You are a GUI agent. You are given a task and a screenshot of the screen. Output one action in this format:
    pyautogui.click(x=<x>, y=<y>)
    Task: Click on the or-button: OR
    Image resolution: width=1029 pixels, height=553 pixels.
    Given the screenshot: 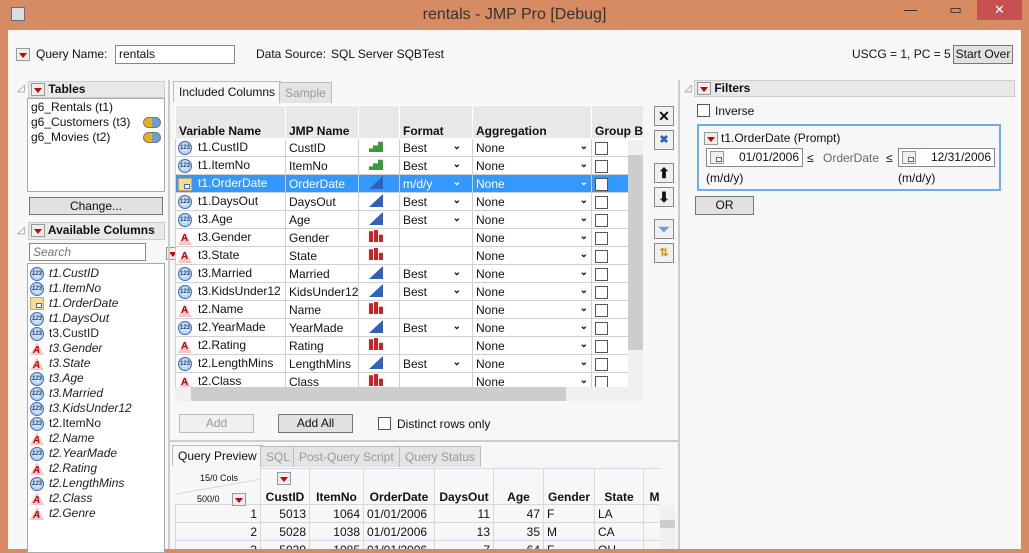 What is the action you would take?
    pyautogui.click(x=724, y=205)
    